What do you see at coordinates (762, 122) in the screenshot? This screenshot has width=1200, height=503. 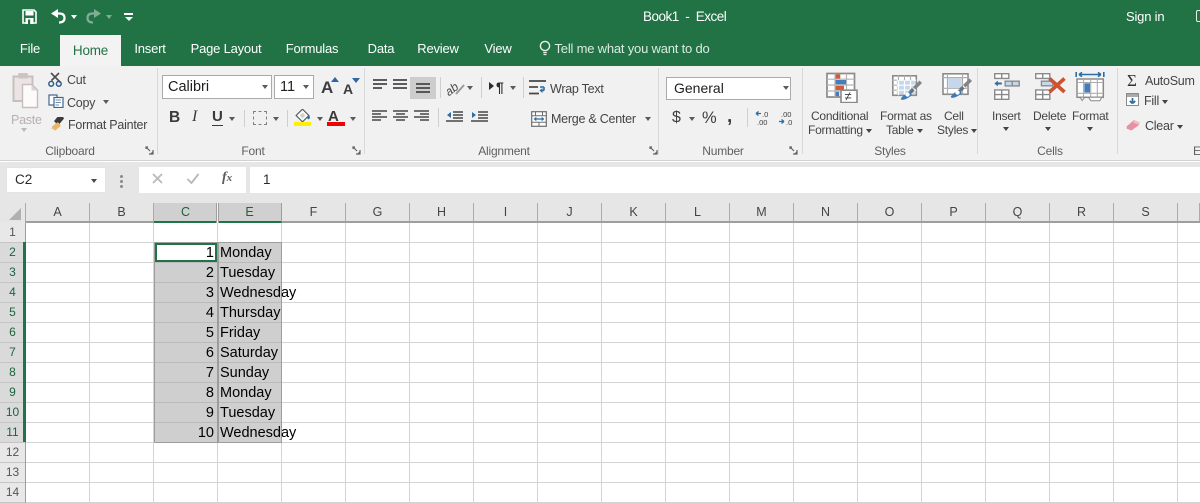 I see `svg-text: .00` at bounding box center [762, 122].